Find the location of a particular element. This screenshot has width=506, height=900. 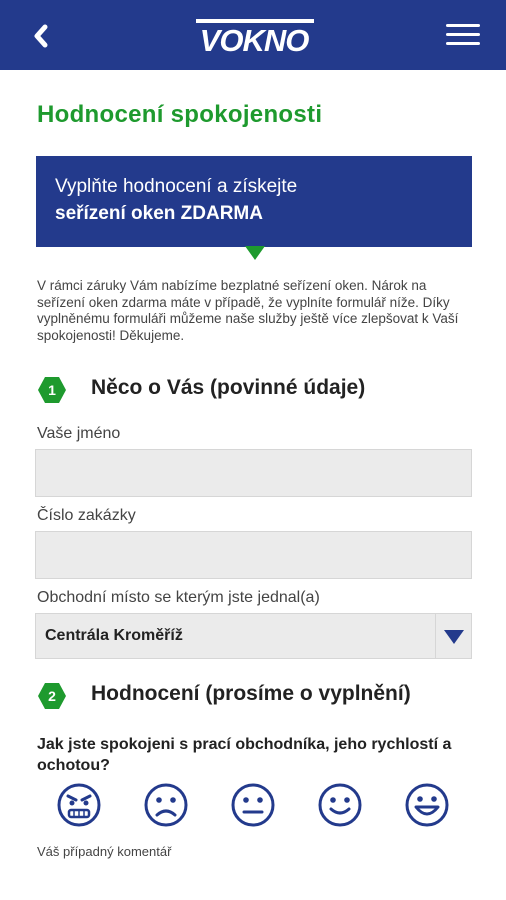

chevron-left-icon is located at coordinates (41, 36).